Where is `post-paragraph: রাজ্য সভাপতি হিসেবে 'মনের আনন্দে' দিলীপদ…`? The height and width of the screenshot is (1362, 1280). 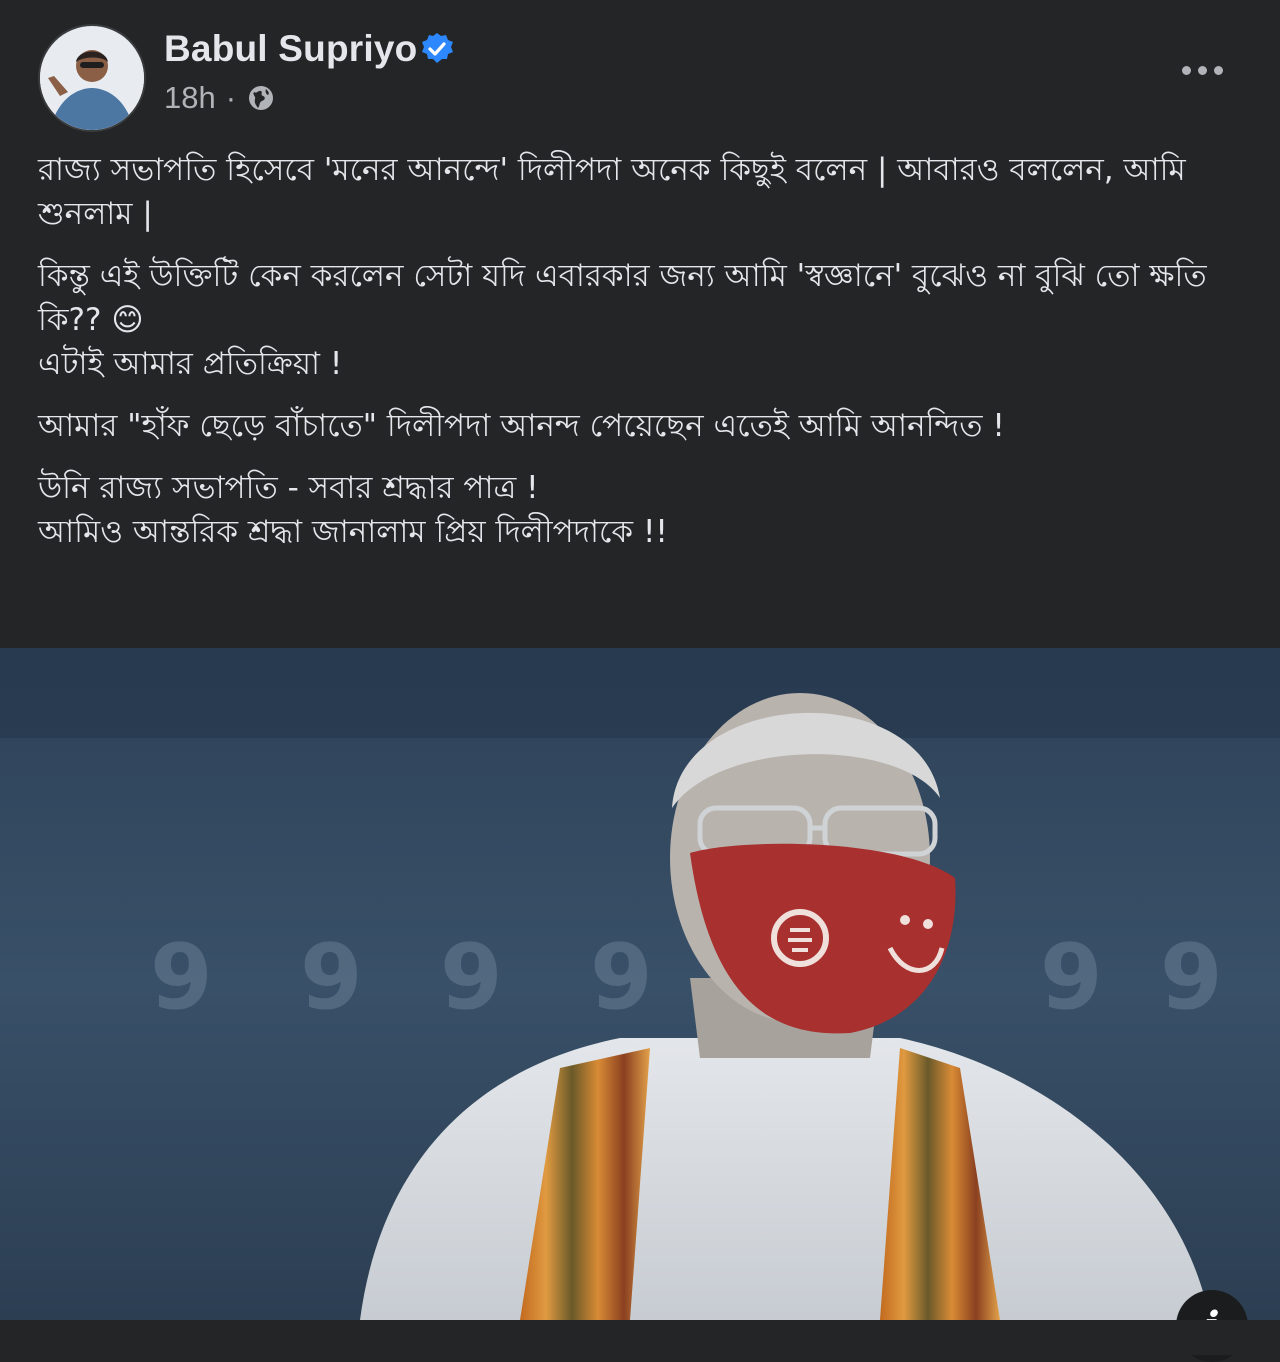 post-paragraph: রাজ্য সভাপতি হিসেবে 'মনের আনন্দে' দিলীপদ… is located at coordinates (612, 192).